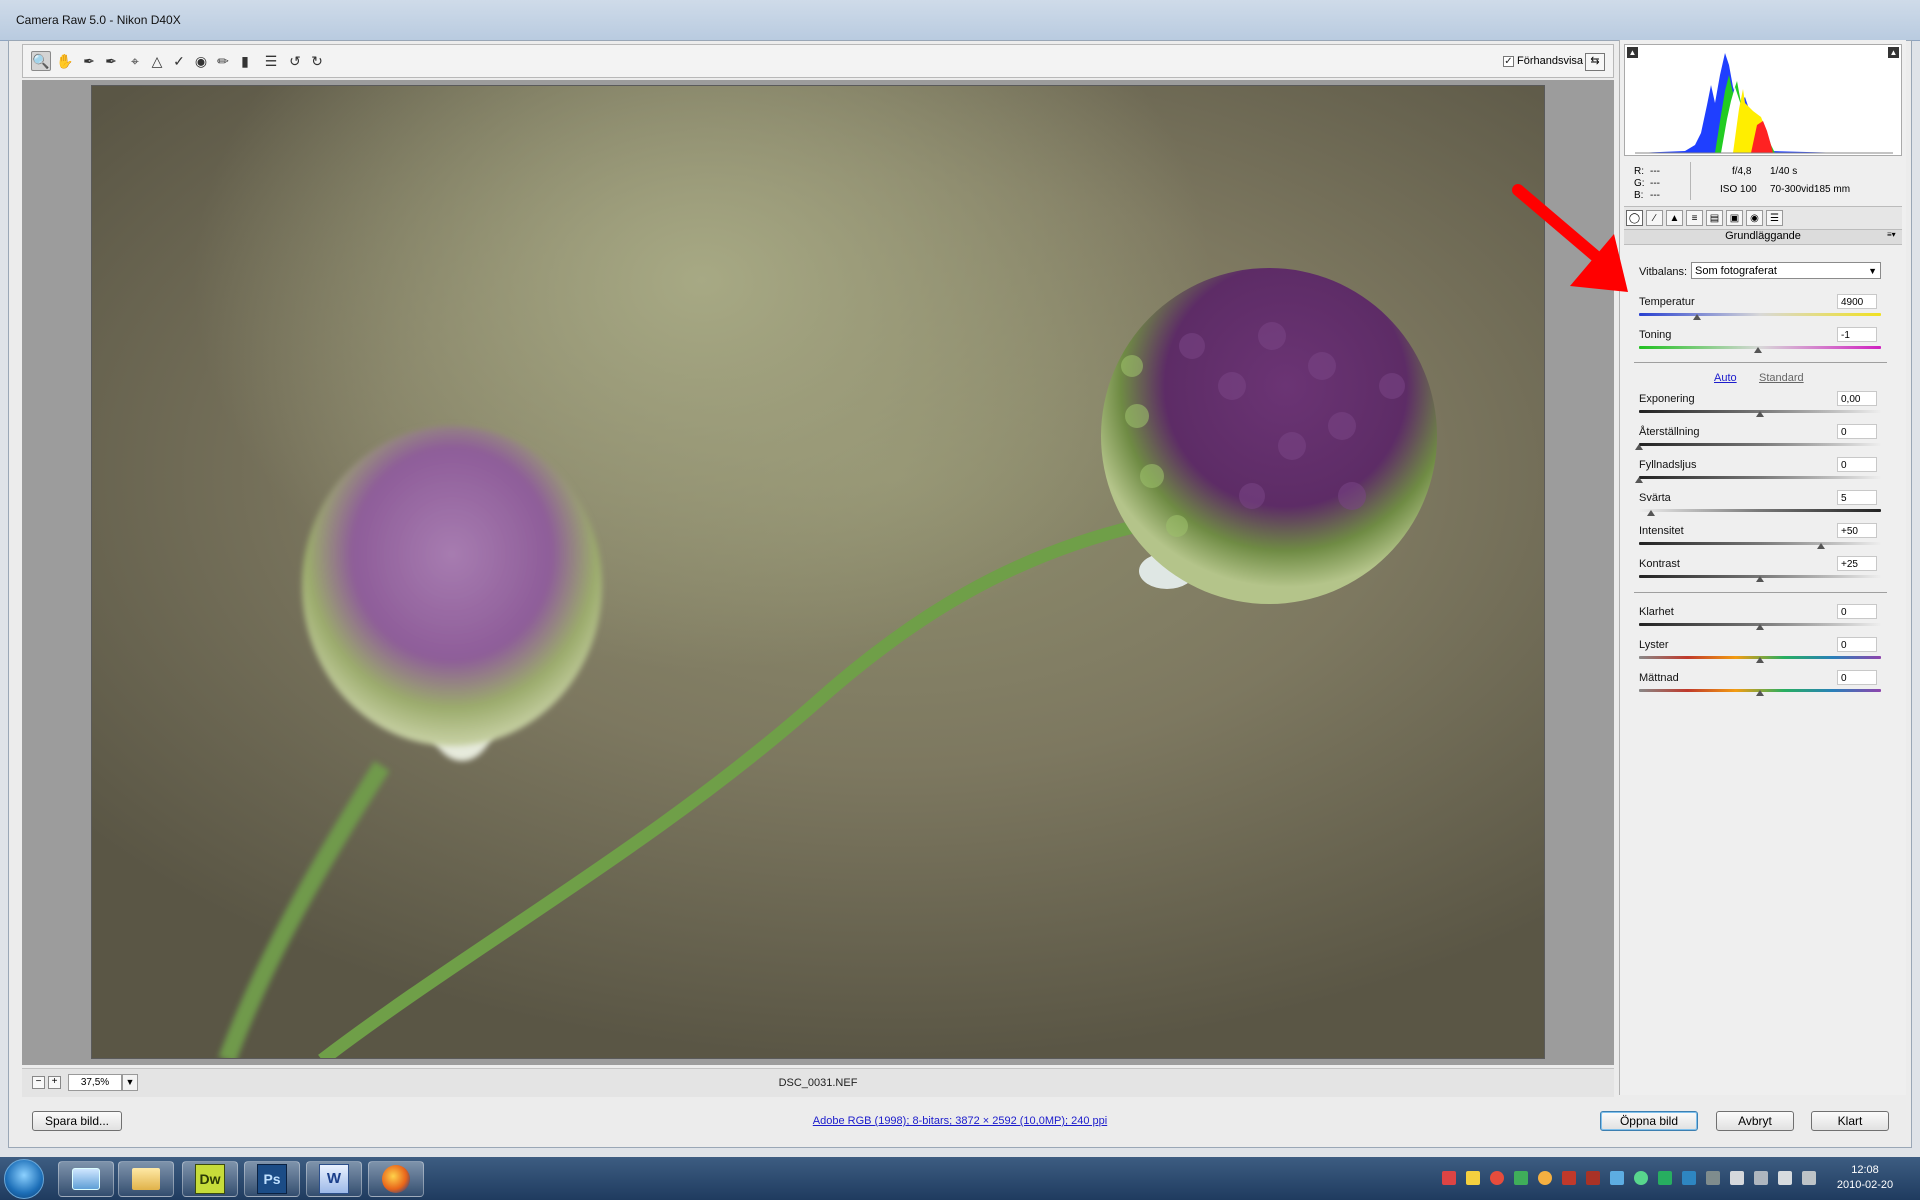 The width and height of the screenshot is (1920, 1200). What do you see at coordinates (111, 61) in the screenshot?
I see `color-sampler-tool-icon: ✒` at bounding box center [111, 61].